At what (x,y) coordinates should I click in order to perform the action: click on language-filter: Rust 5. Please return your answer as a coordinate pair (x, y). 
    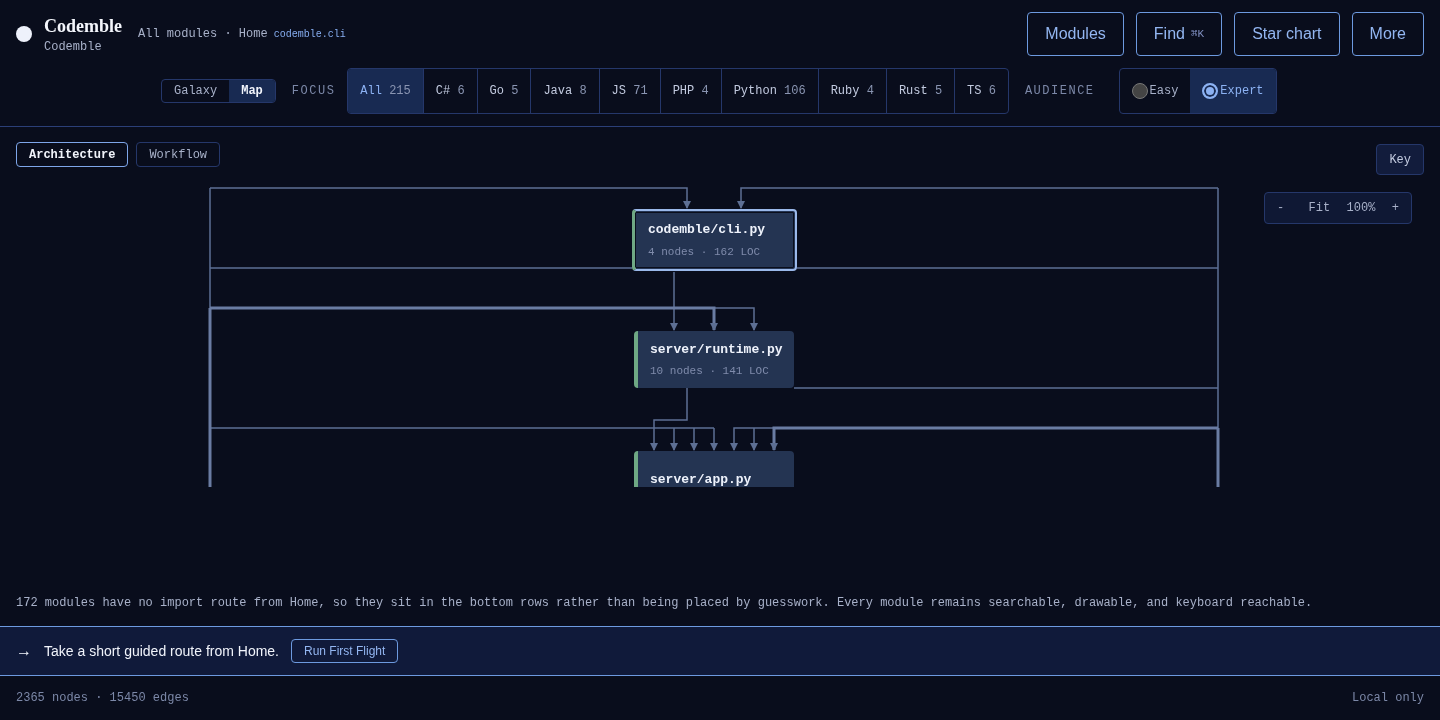
    Looking at the image, I should click on (920, 91).